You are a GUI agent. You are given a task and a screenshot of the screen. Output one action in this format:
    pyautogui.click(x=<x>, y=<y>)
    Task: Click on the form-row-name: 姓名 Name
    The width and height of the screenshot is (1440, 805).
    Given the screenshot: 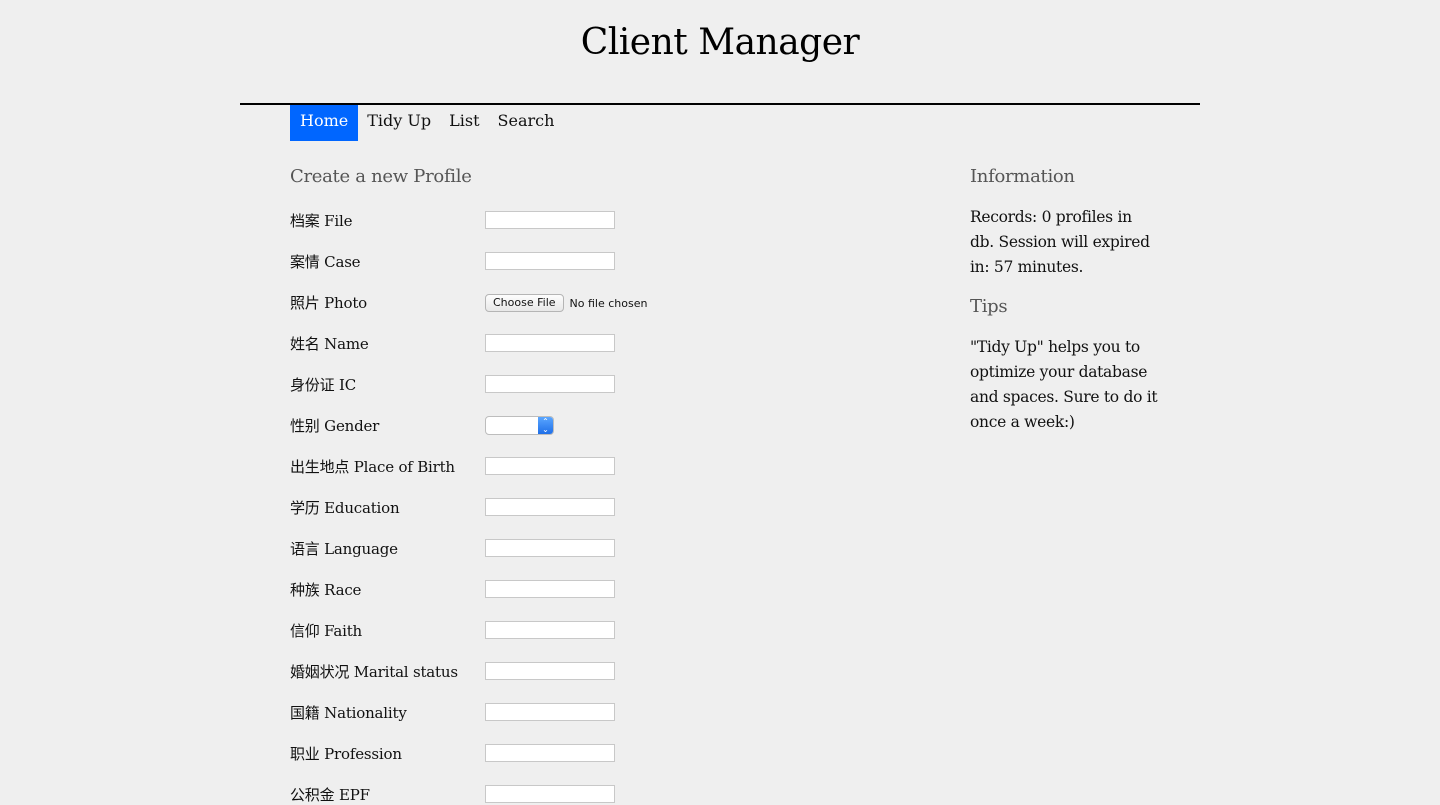 What is the action you would take?
    pyautogui.click(x=500, y=343)
    